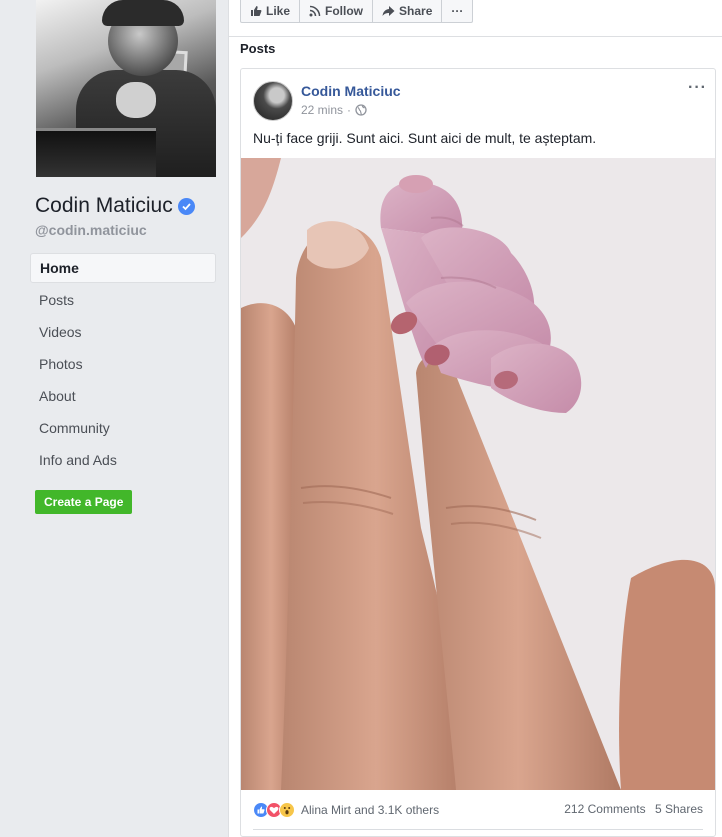  I want to click on nav-item-about: About, so click(123, 396).